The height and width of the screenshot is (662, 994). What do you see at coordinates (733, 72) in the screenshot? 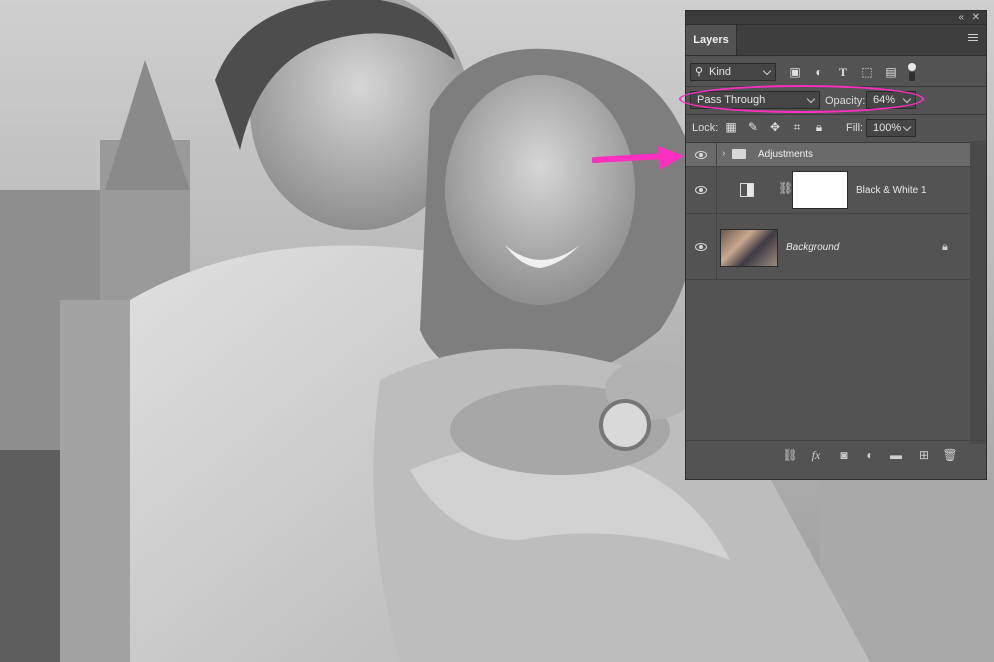
I see `filter-kind-select: ⚲ Kind` at bounding box center [733, 72].